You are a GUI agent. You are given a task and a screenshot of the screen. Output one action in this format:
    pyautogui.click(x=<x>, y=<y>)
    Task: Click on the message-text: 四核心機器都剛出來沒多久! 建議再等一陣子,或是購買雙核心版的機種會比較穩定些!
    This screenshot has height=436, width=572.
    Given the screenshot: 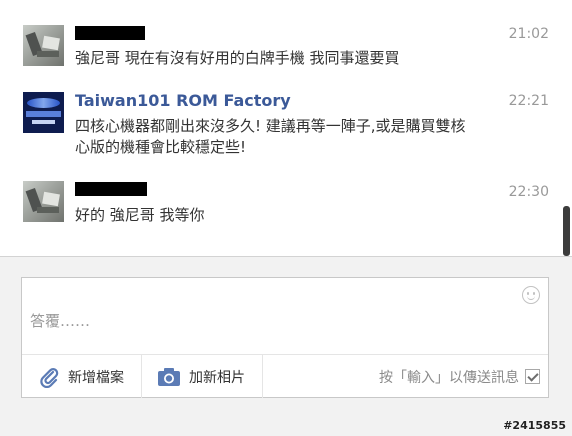 What is the action you would take?
    pyautogui.click(x=270, y=136)
    